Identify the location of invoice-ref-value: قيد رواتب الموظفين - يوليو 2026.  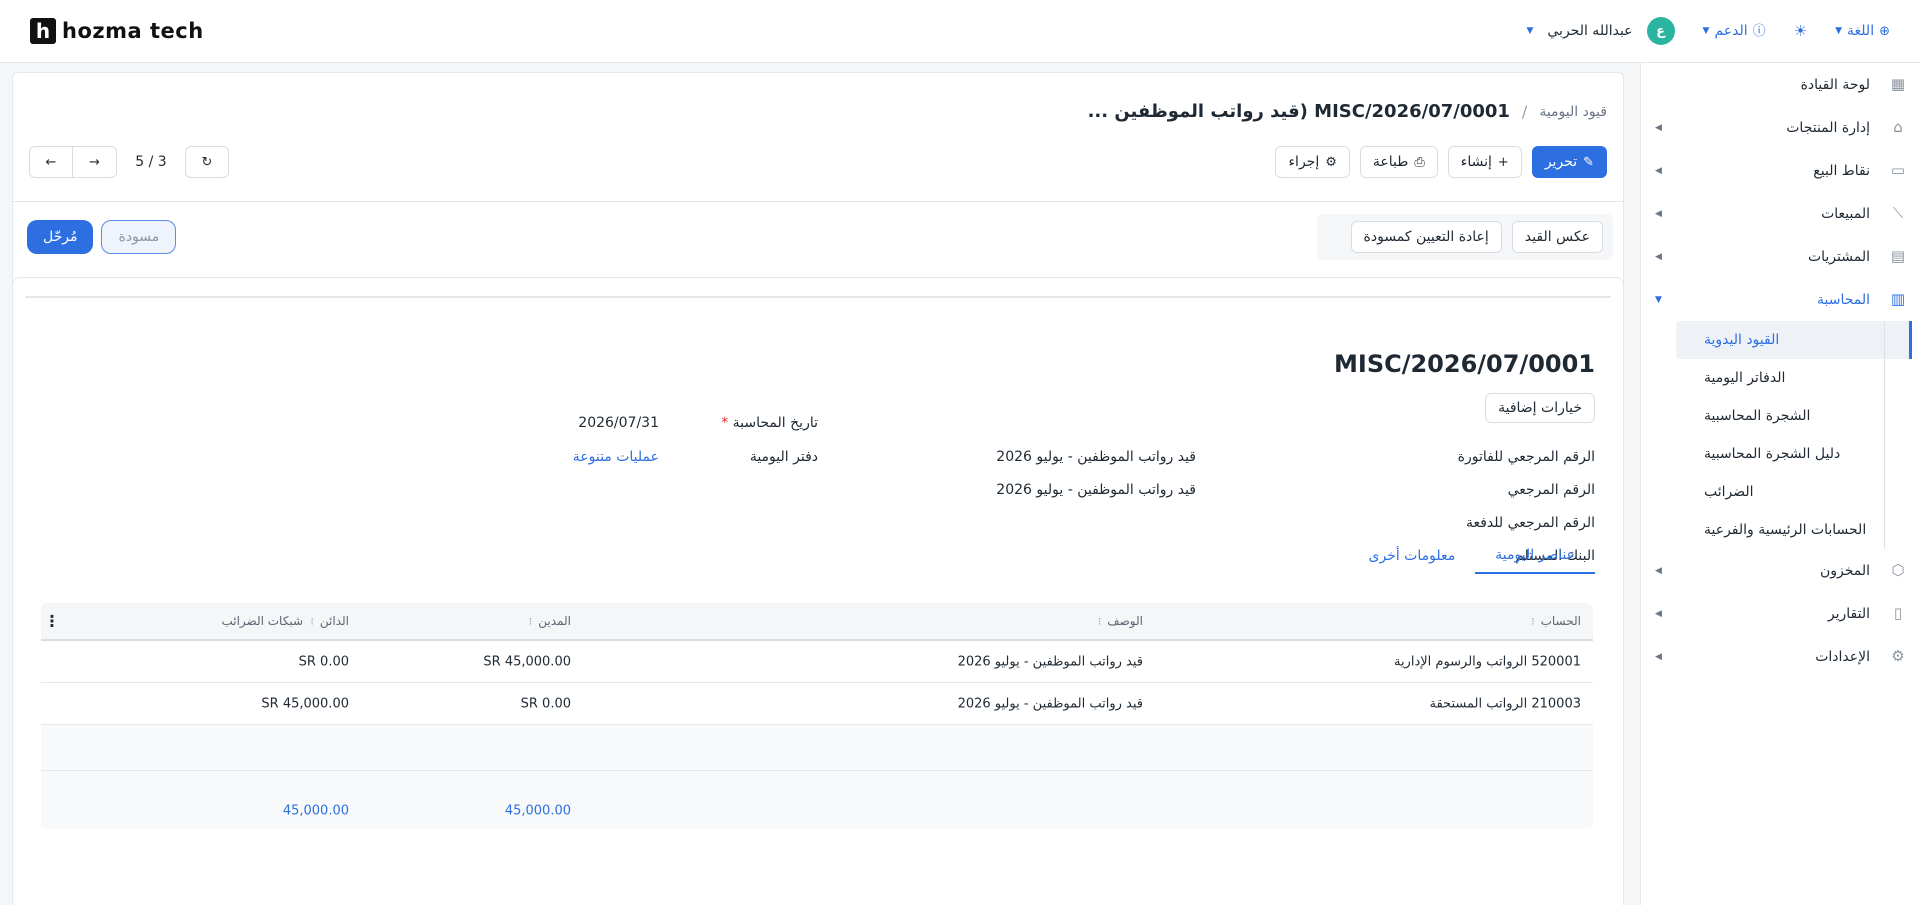
(1096, 457).